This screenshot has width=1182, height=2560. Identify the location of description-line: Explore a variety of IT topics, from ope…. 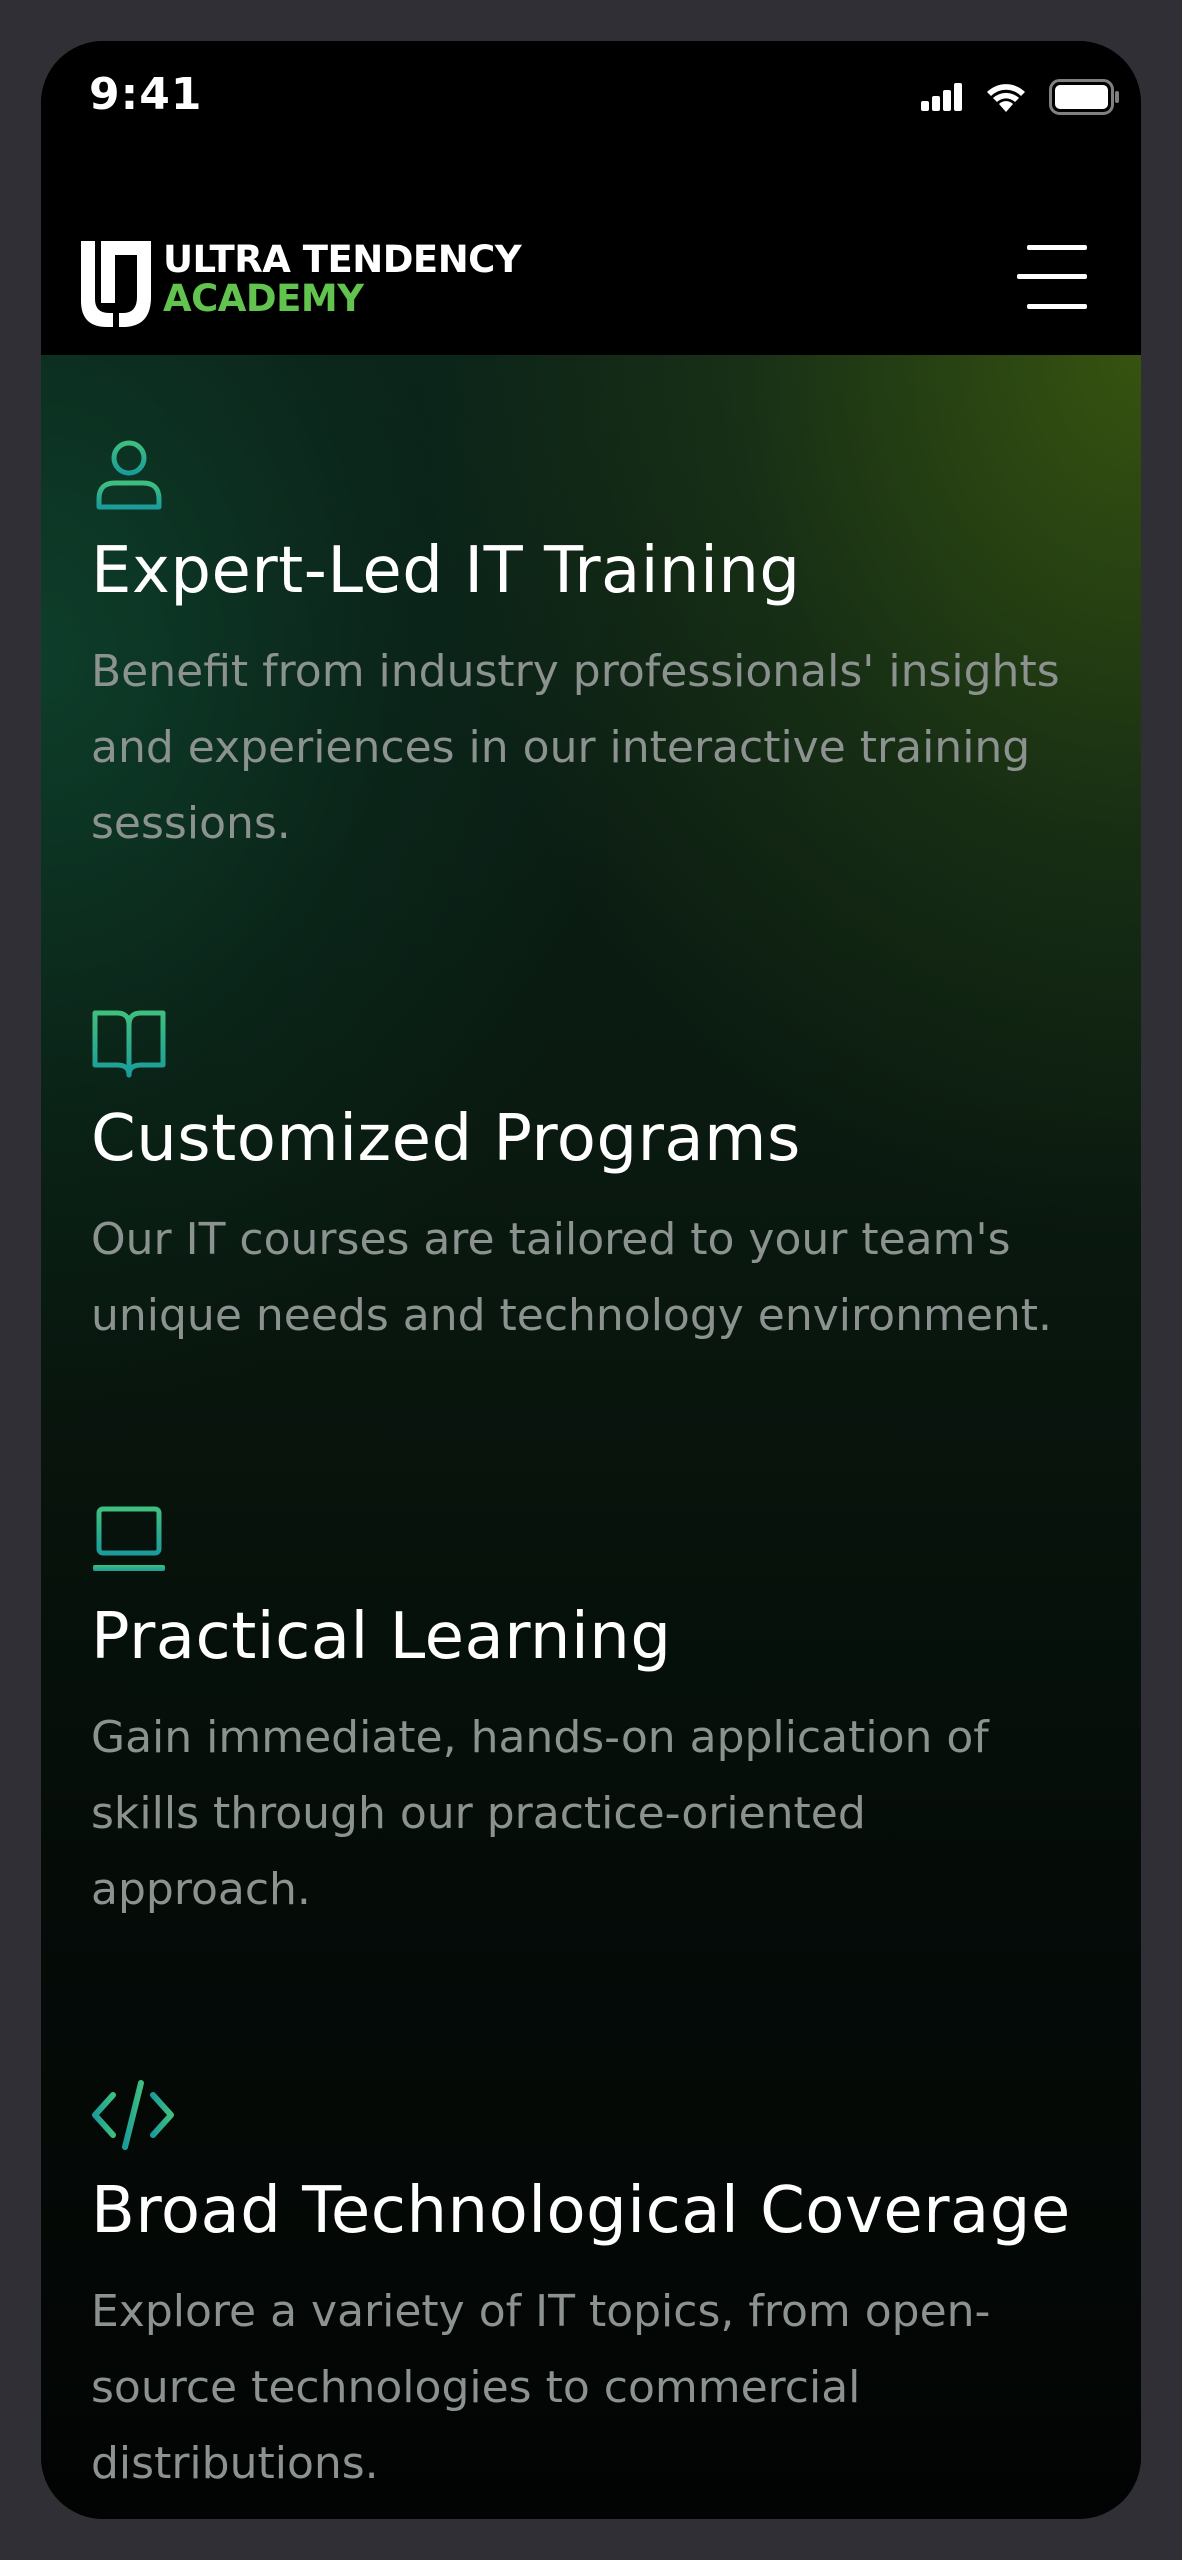
(541, 2311).